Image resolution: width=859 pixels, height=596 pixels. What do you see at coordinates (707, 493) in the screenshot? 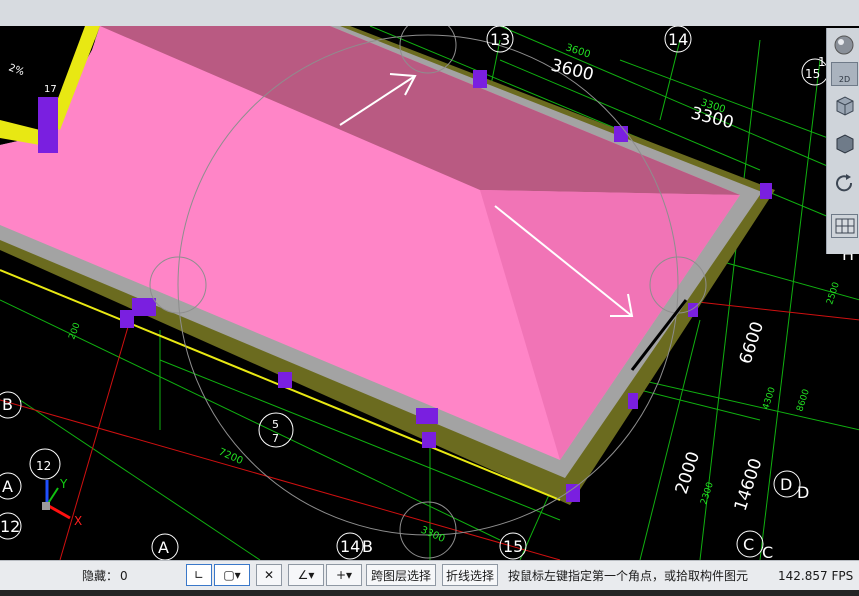
I see `dim-2300: 2300` at bounding box center [707, 493].